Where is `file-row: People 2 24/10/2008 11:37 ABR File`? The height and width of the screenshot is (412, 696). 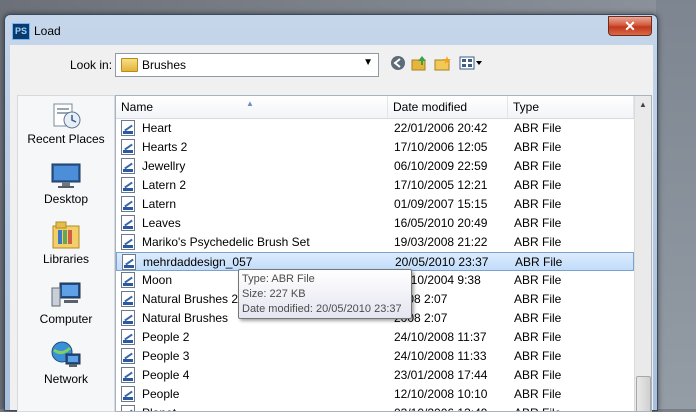
file-row: People 2 24/10/2008 11:37 ABR File is located at coordinates (375, 337).